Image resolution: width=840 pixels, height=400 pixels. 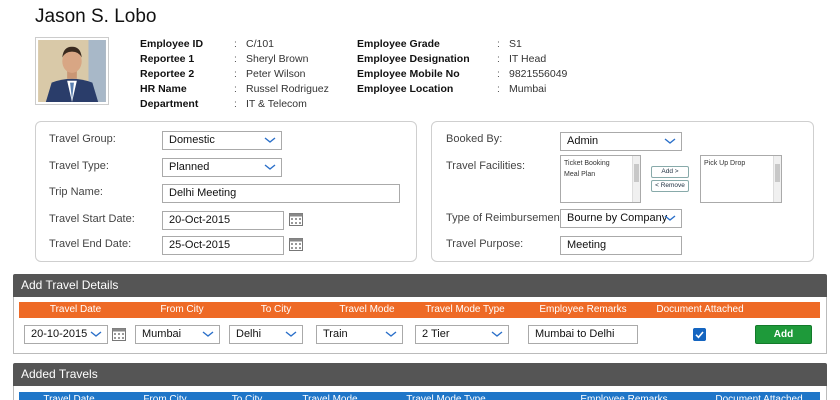 What do you see at coordinates (223, 245) in the screenshot?
I see `travel-end-date-input: 25-Oct-2015` at bounding box center [223, 245].